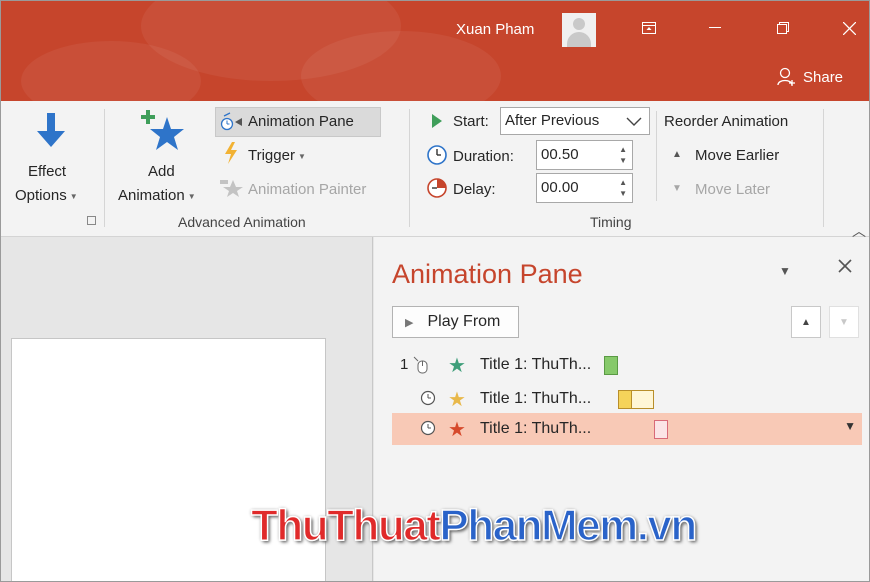 This screenshot has height=582, width=870. What do you see at coordinates (47, 171) in the screenshot?
I see `effect-options-line1: Effect` at bounding box center [47, 171].